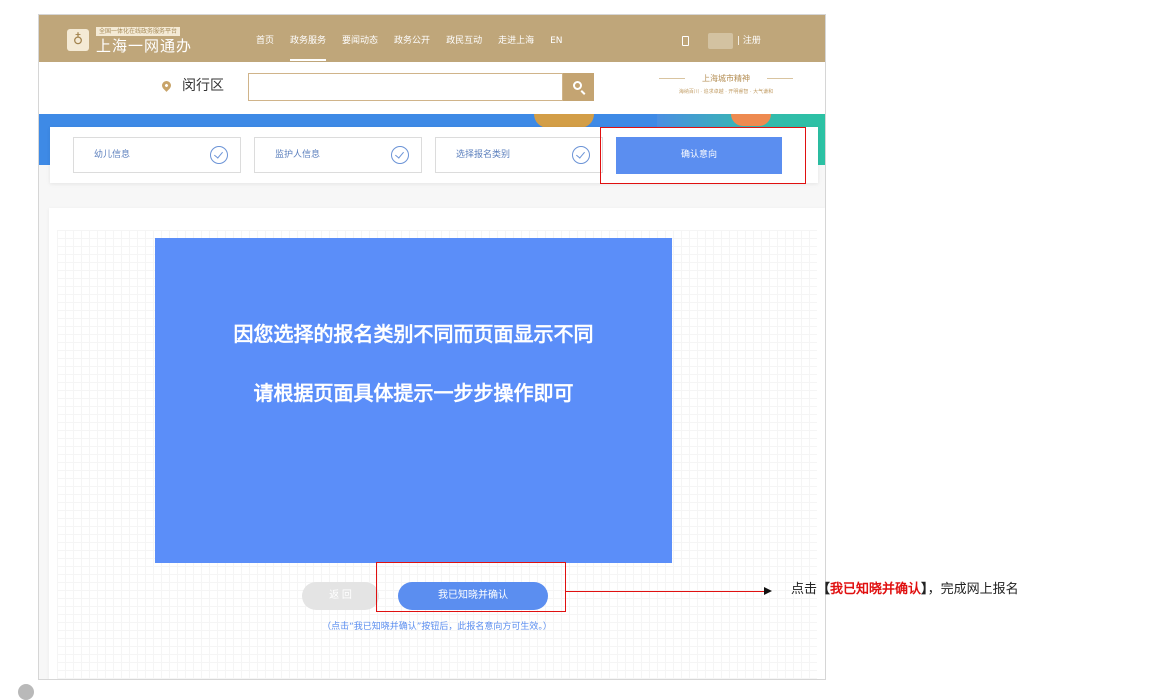 This screenshot has width=1150, height=700. Describe the element at coordinates (780, 78) in the screenshot. I see `divider` at that location.